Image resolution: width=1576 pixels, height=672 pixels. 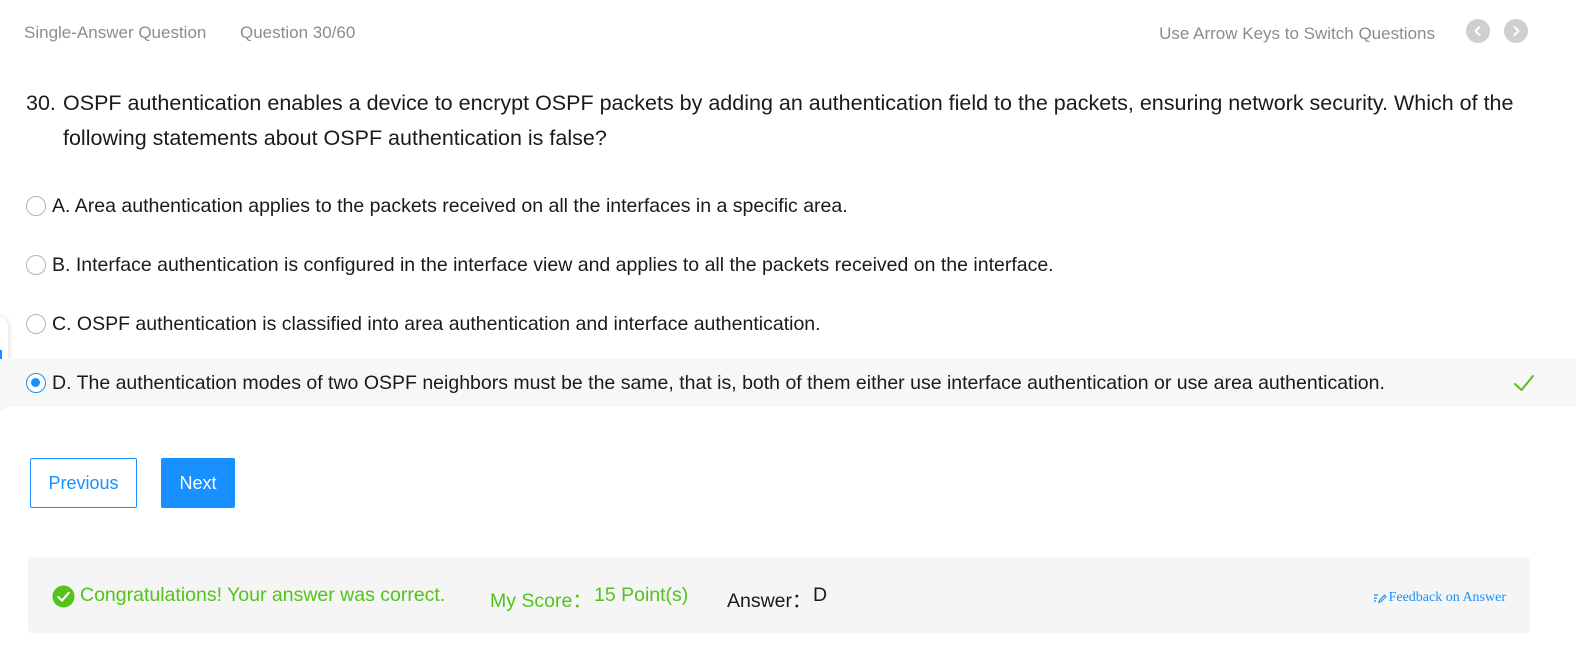 What do you see at coordinates (36, 265) in the screenshot?
I see `option-b-radio` at bounding box center [36, 265].